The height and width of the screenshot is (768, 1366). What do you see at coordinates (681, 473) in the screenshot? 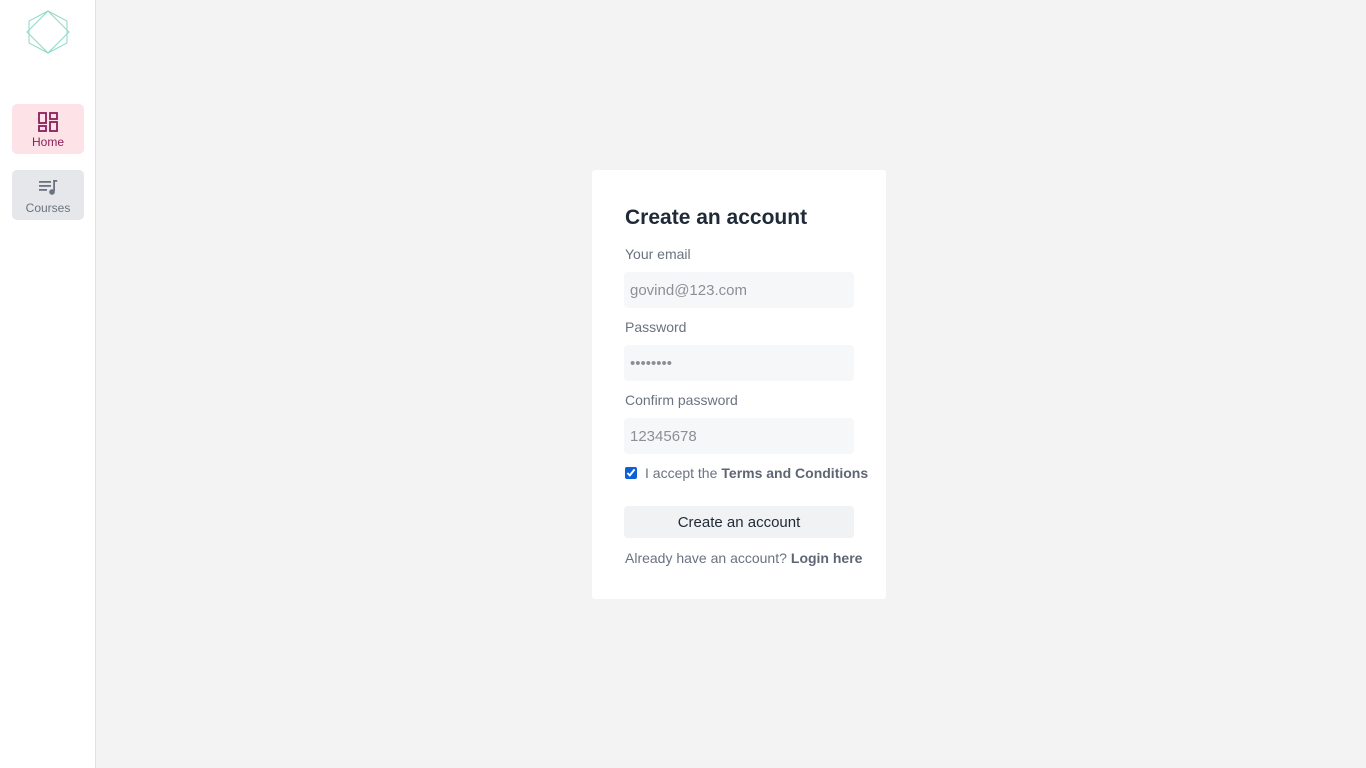
I see `terms-prefix: I accept the` at bounding box center [681, 473].